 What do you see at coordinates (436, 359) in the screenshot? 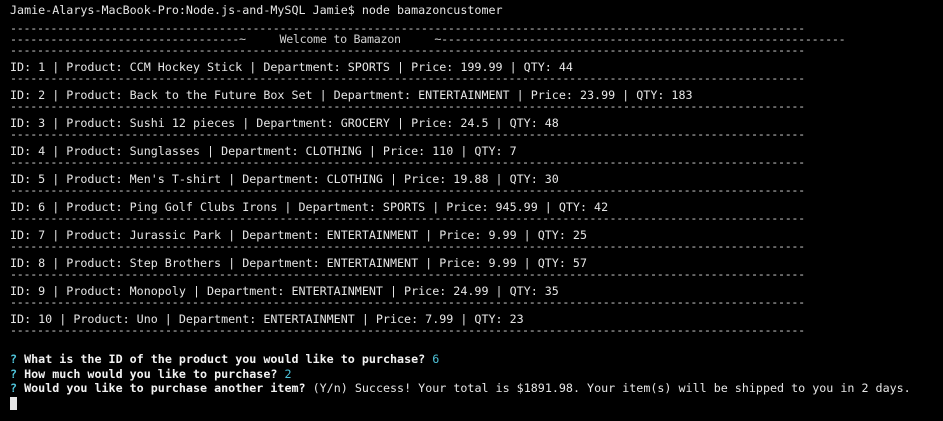
I see `answer-text: 6` at bounding box center [436, 359].